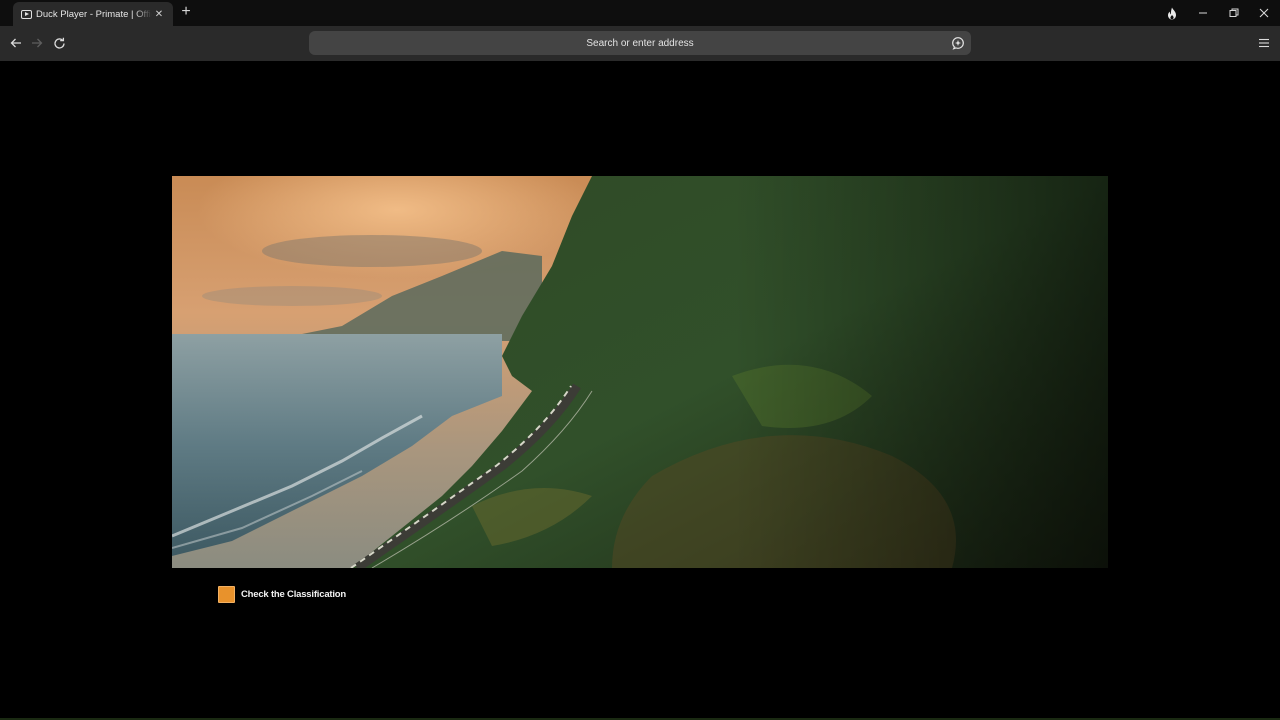 Image resolution: width=1280 pixels, height=720 pixels. Describe the element at coordinates (958, 43) in the screenshot. I see `duck-ai-icon` at that location.